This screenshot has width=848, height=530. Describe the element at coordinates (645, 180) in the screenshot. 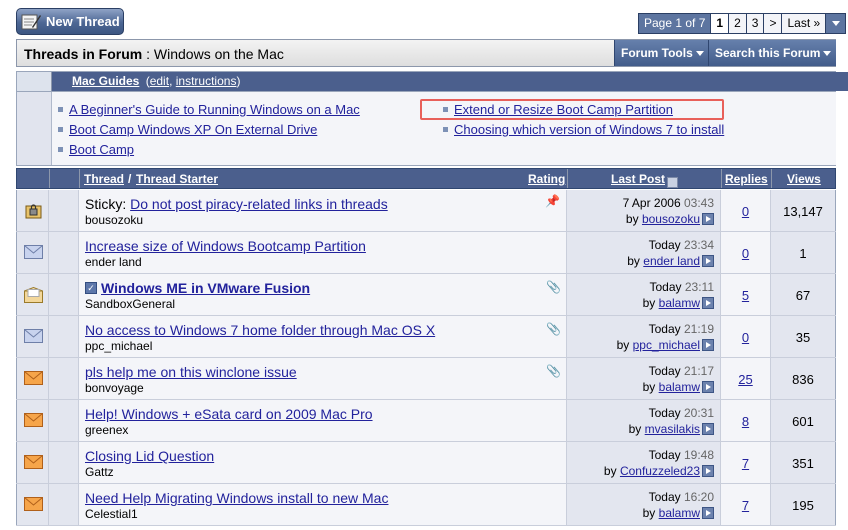

I see `last-post-column-header: Last Post` at that location.